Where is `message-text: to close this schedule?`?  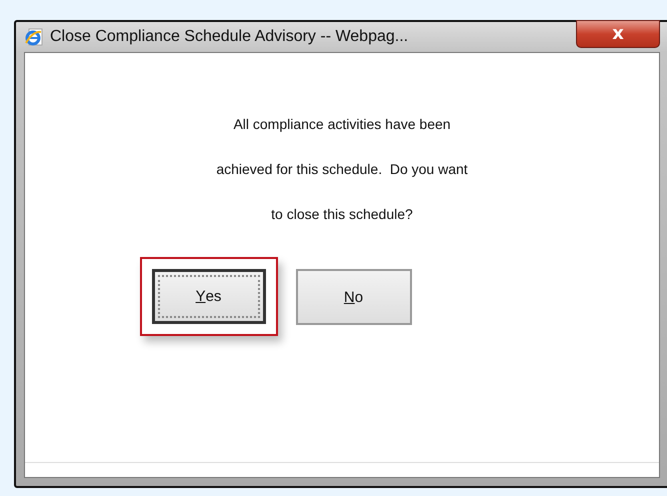
message-text: to close this schedule? is located at coordinates (342, 214).